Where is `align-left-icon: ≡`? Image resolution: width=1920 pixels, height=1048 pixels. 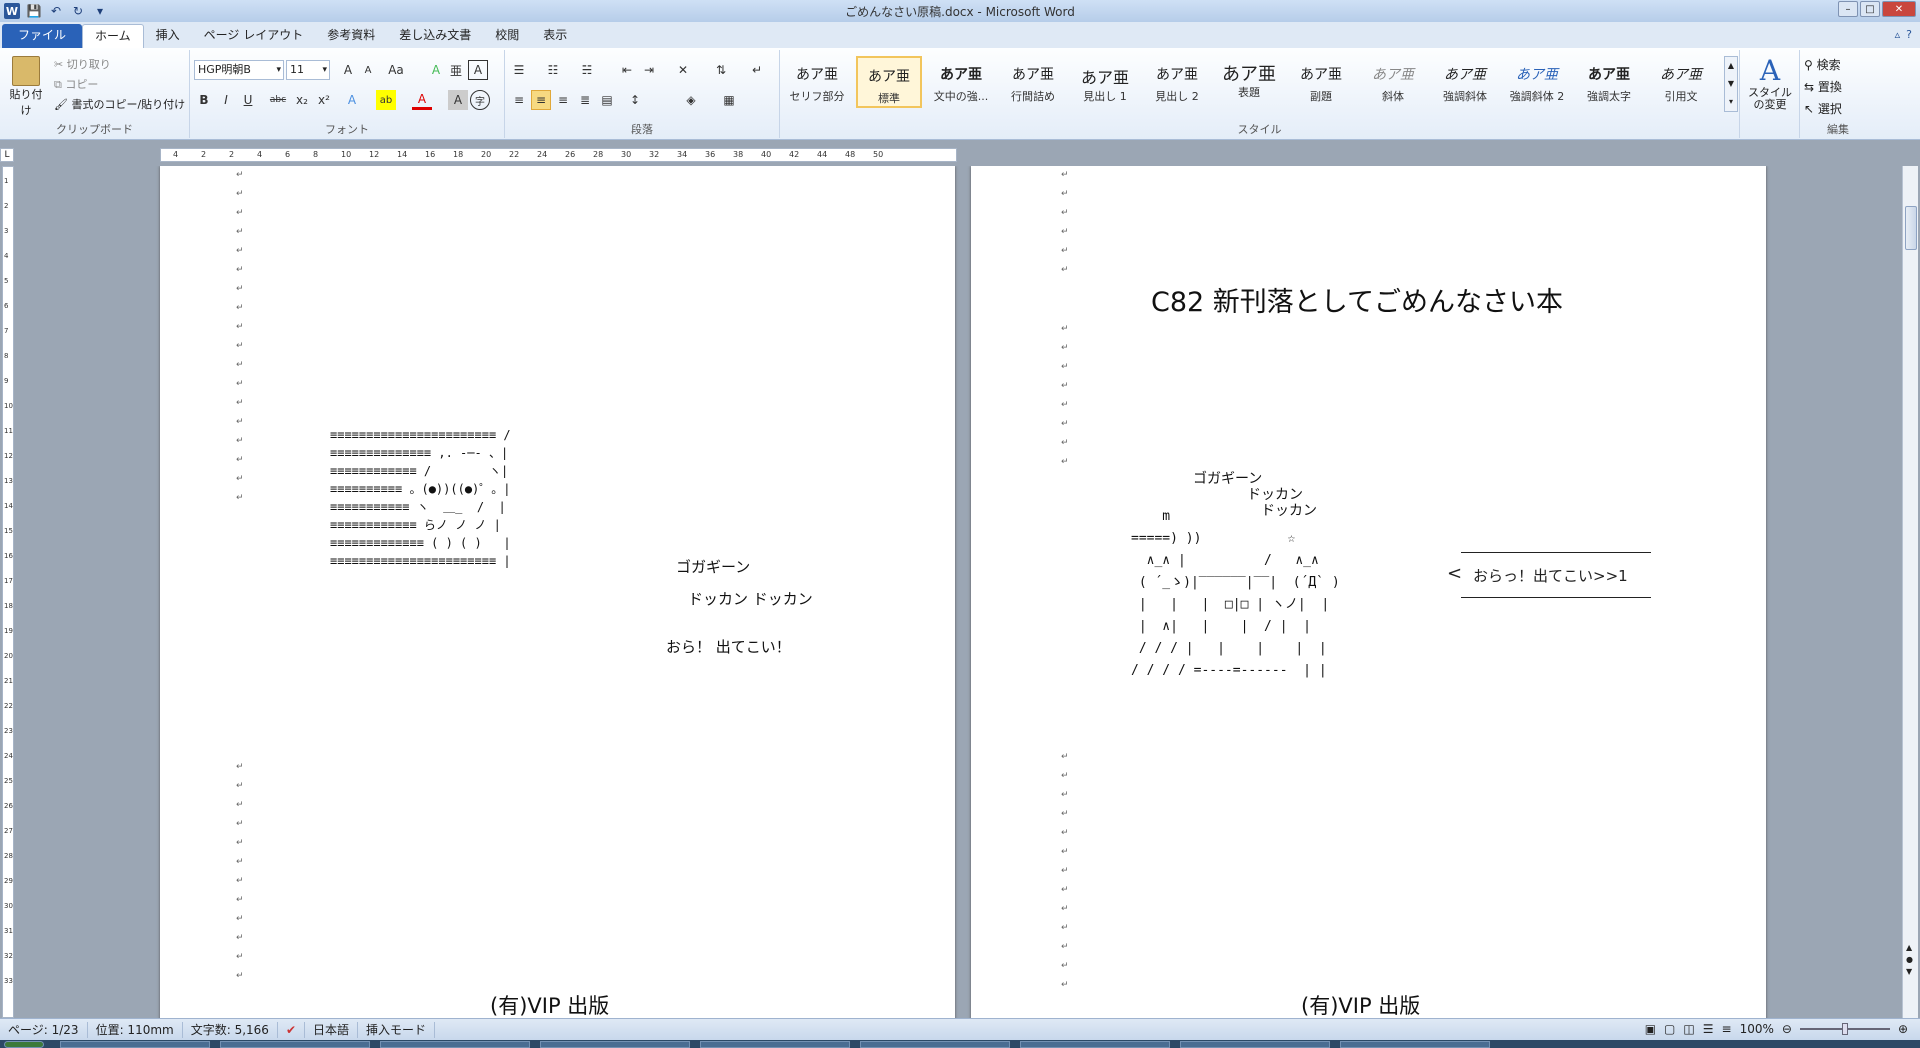
align-left-icon: ≡ is located at coordinates (519, 100).